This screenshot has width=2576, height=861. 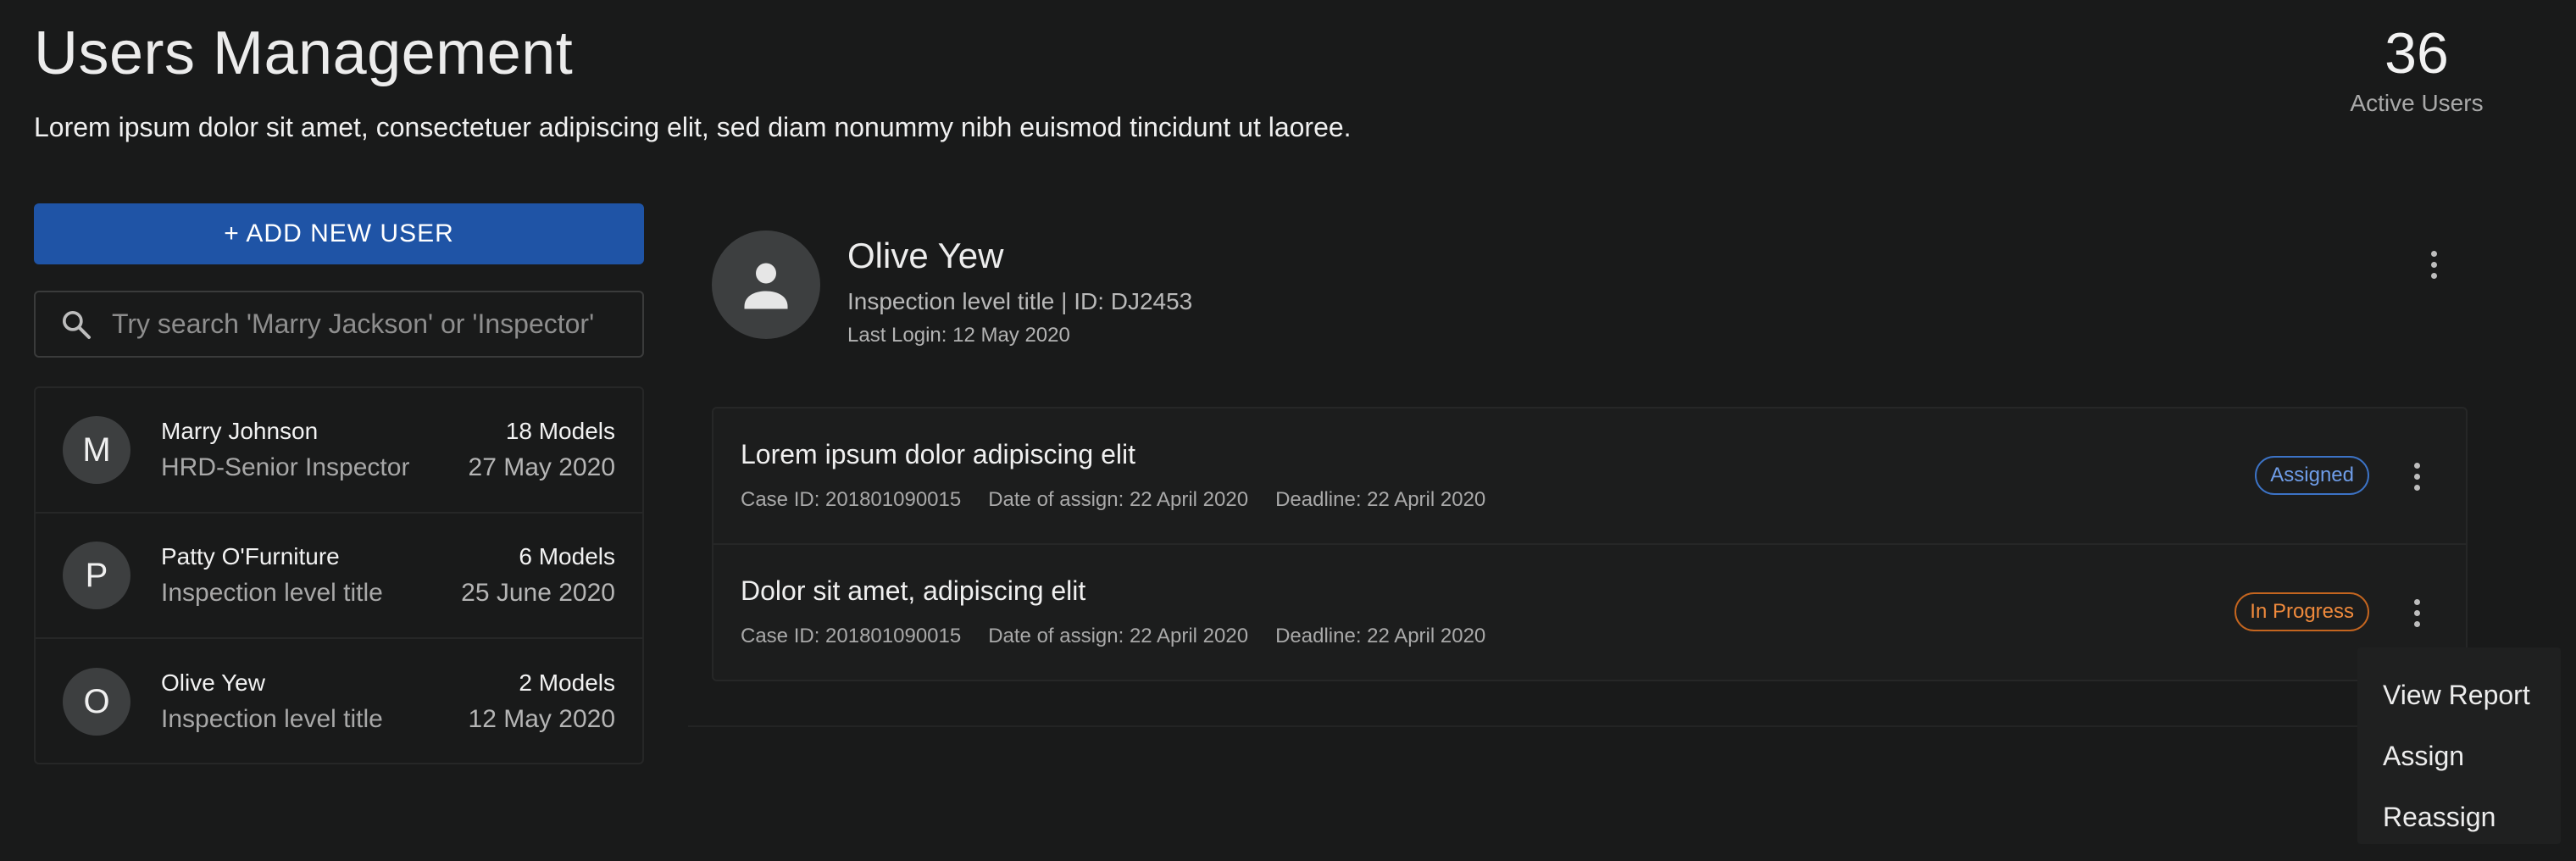 I want to click on active-users-stat: 36 Active Users, so click(x=2416, y=70).